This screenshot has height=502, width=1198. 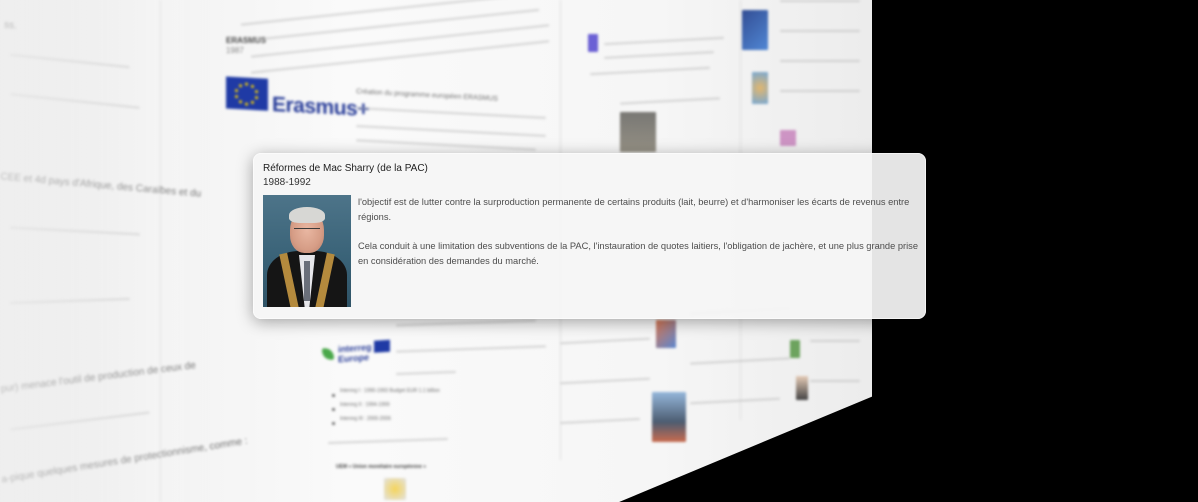 What do you see at coordinates (357, 352) in the screenshot?
I see `interreg-logo: interreg Europe` at bounding box center [357, 352].